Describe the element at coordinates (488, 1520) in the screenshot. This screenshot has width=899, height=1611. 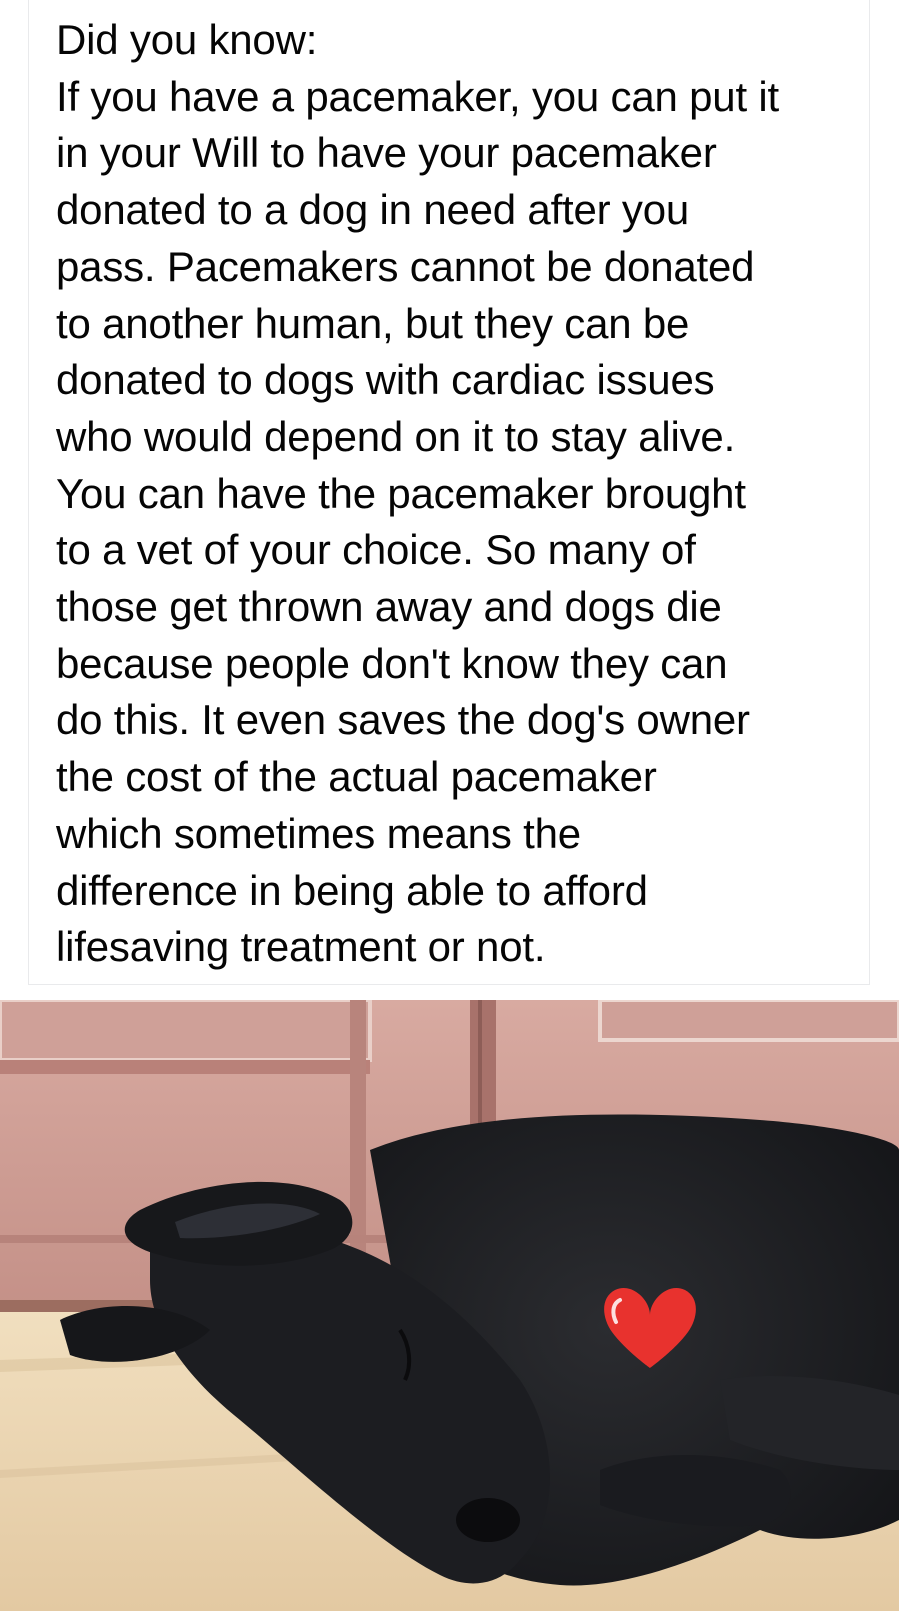
I see `dog-nose` at that location.